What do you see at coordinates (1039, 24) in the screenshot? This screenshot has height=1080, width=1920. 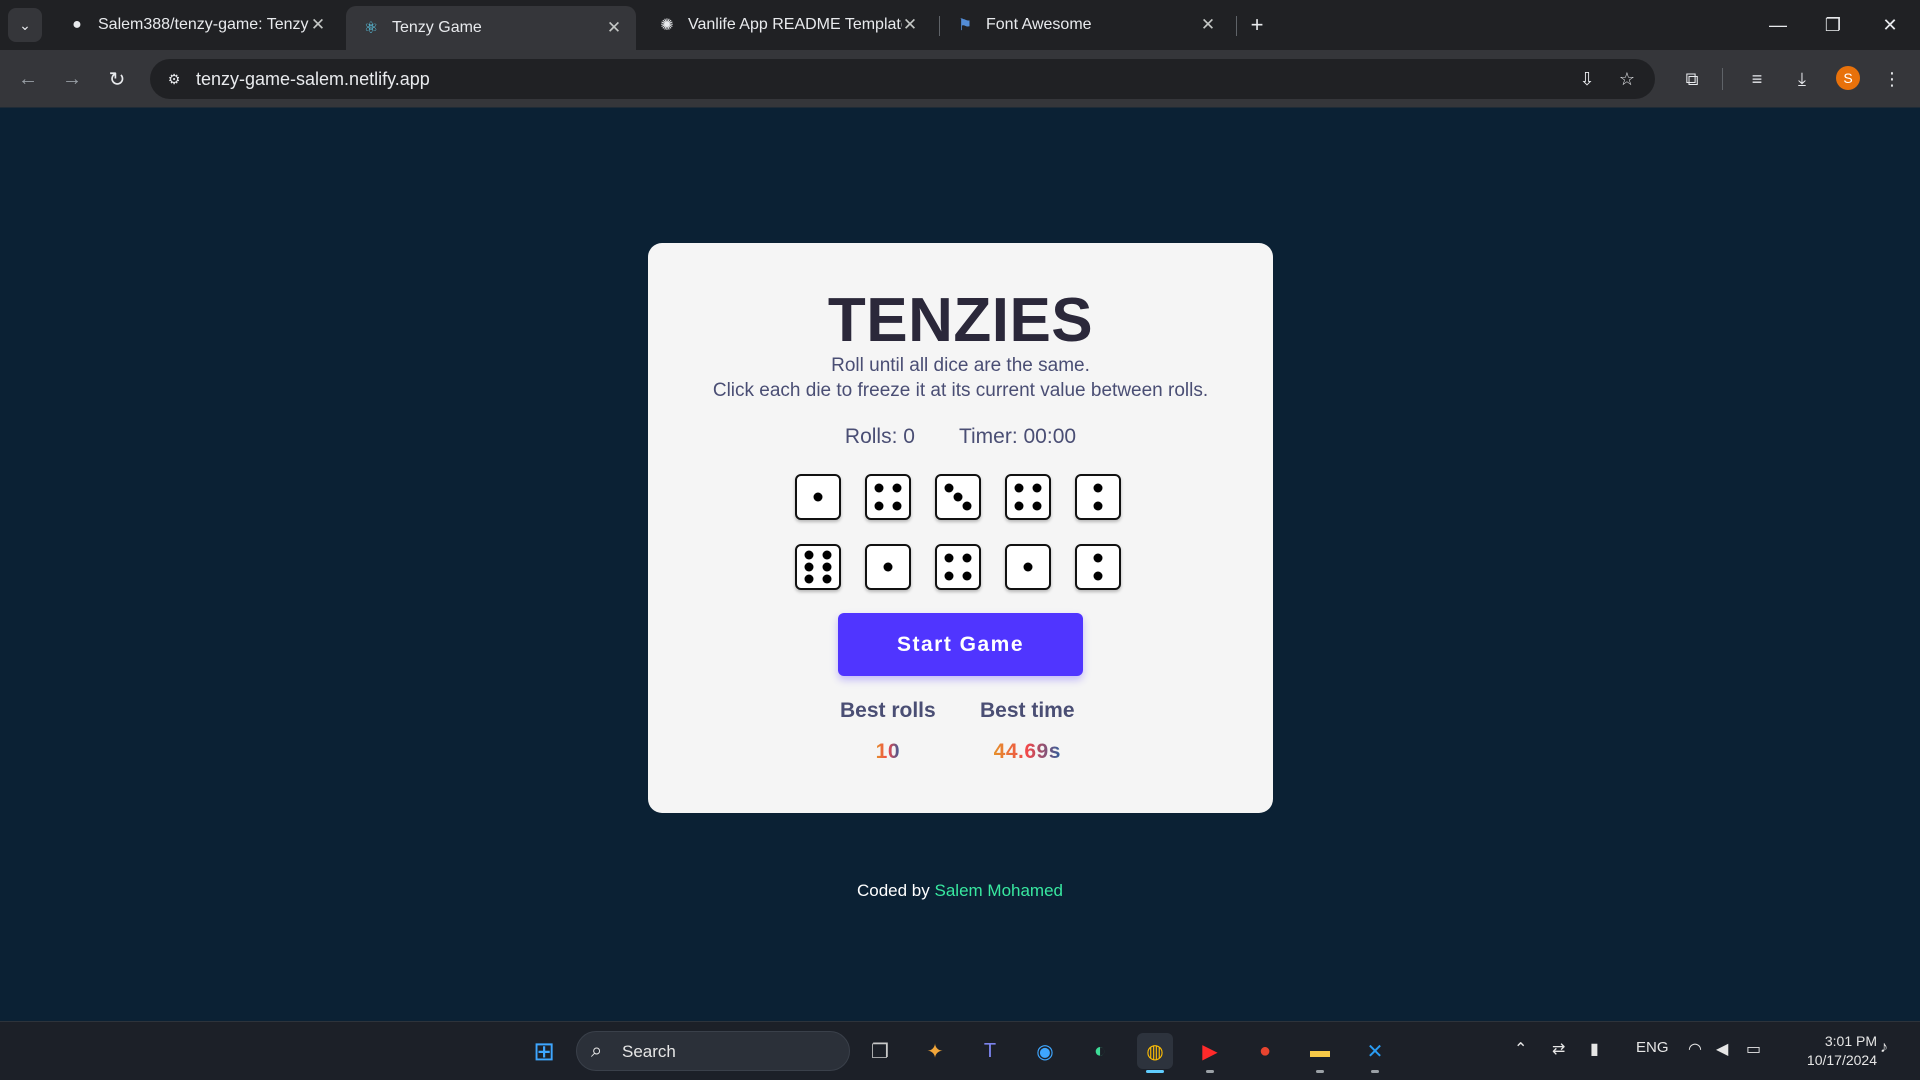 I see `tab-title: Font Awesome` at bounding box center [1039, 24].